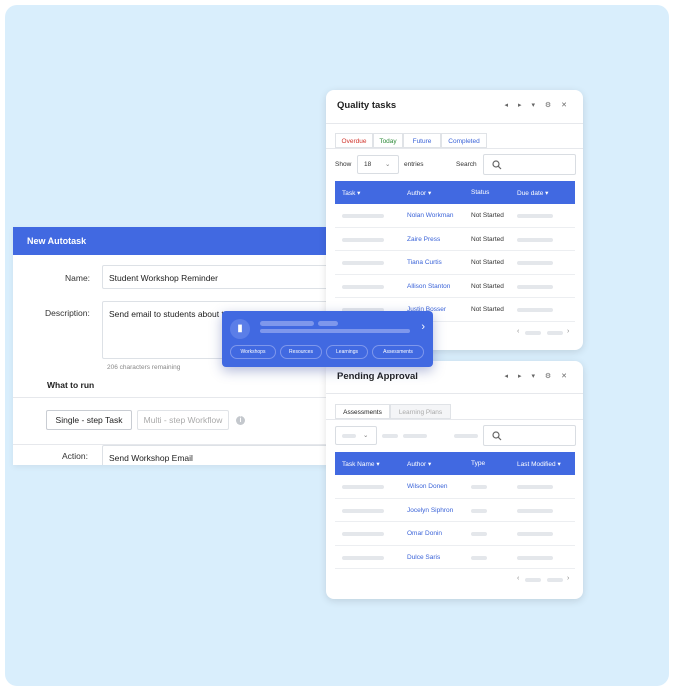 The image size is (675, 691). What do you see at coordinates (455, 487) in the screenshot?
I see `table-row: Wilson Donen` at bounding box center [455, 487].